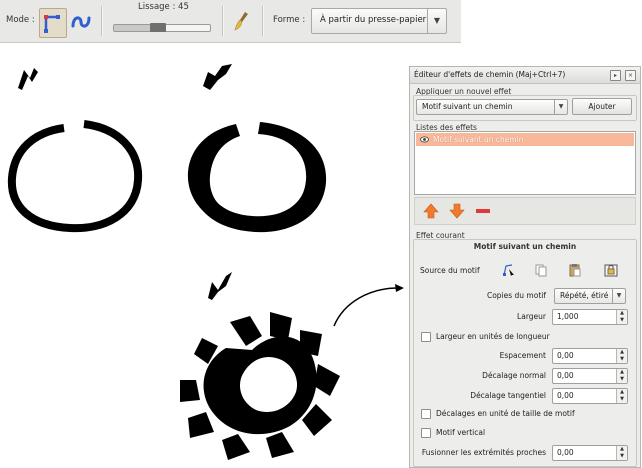  I want to click on tangent-offset-spinbox: 0,00 ▲ ▼, so click(590, 396).